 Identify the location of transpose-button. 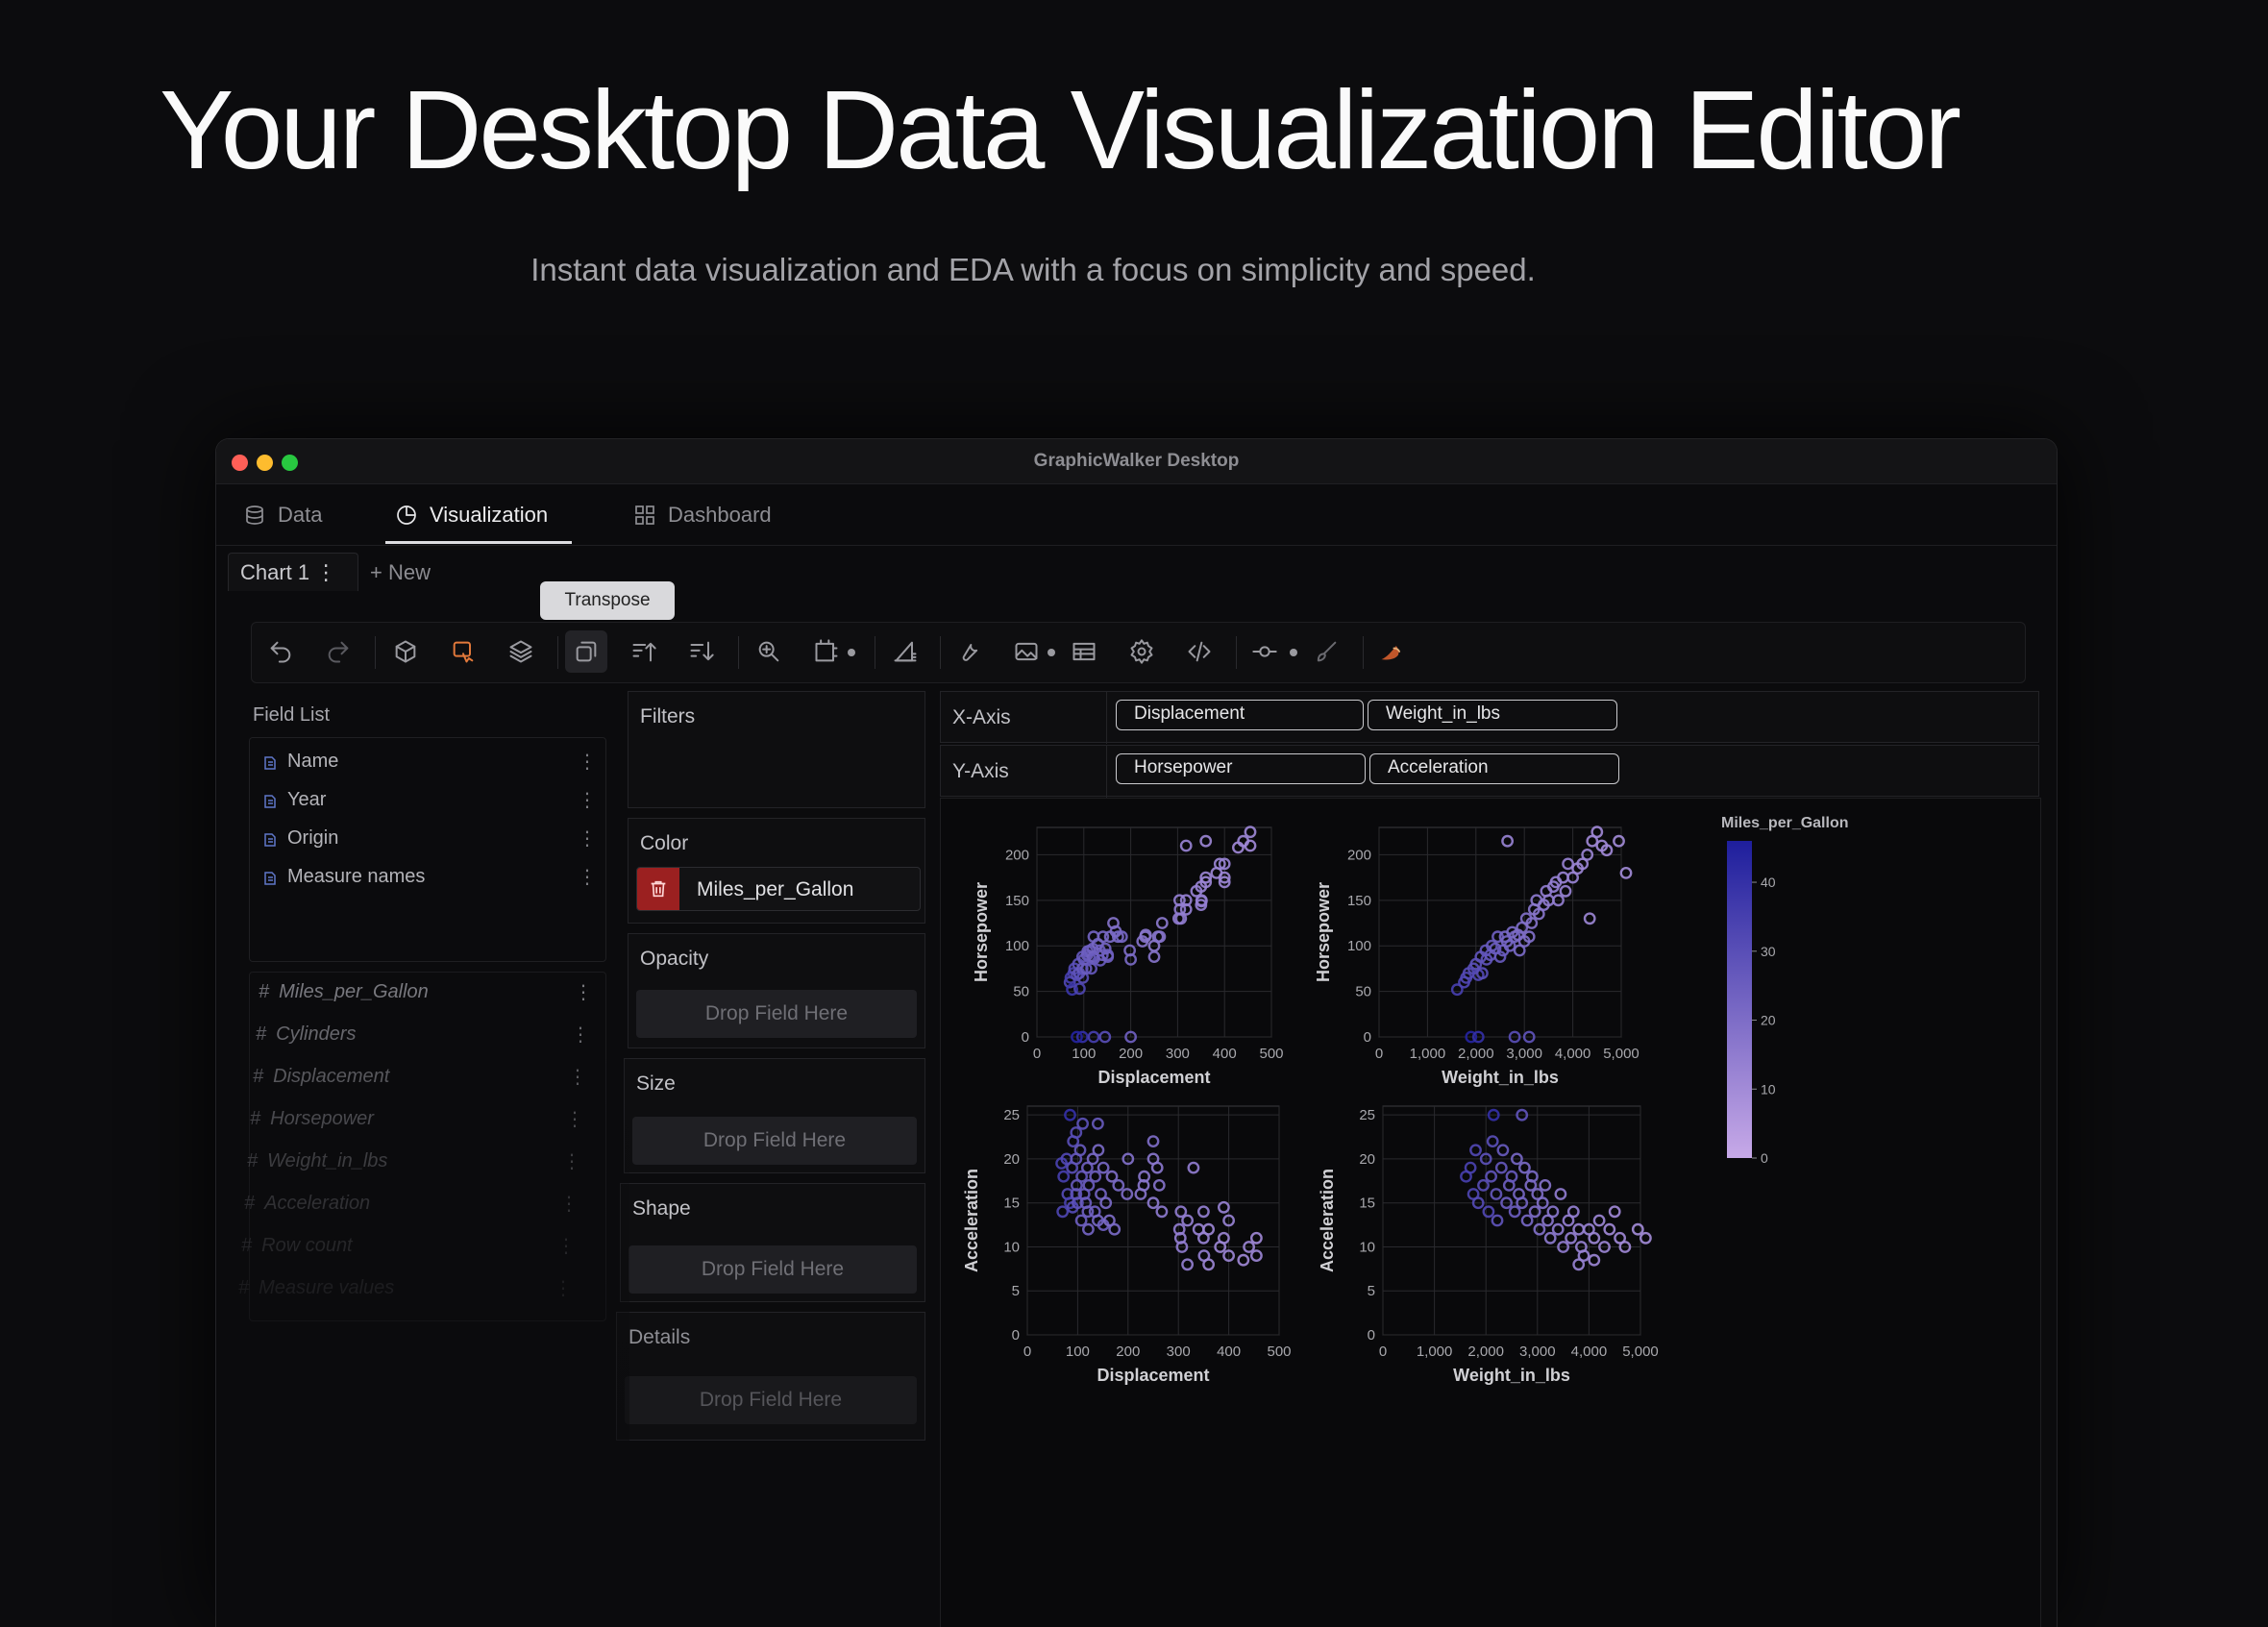
(586, 651).